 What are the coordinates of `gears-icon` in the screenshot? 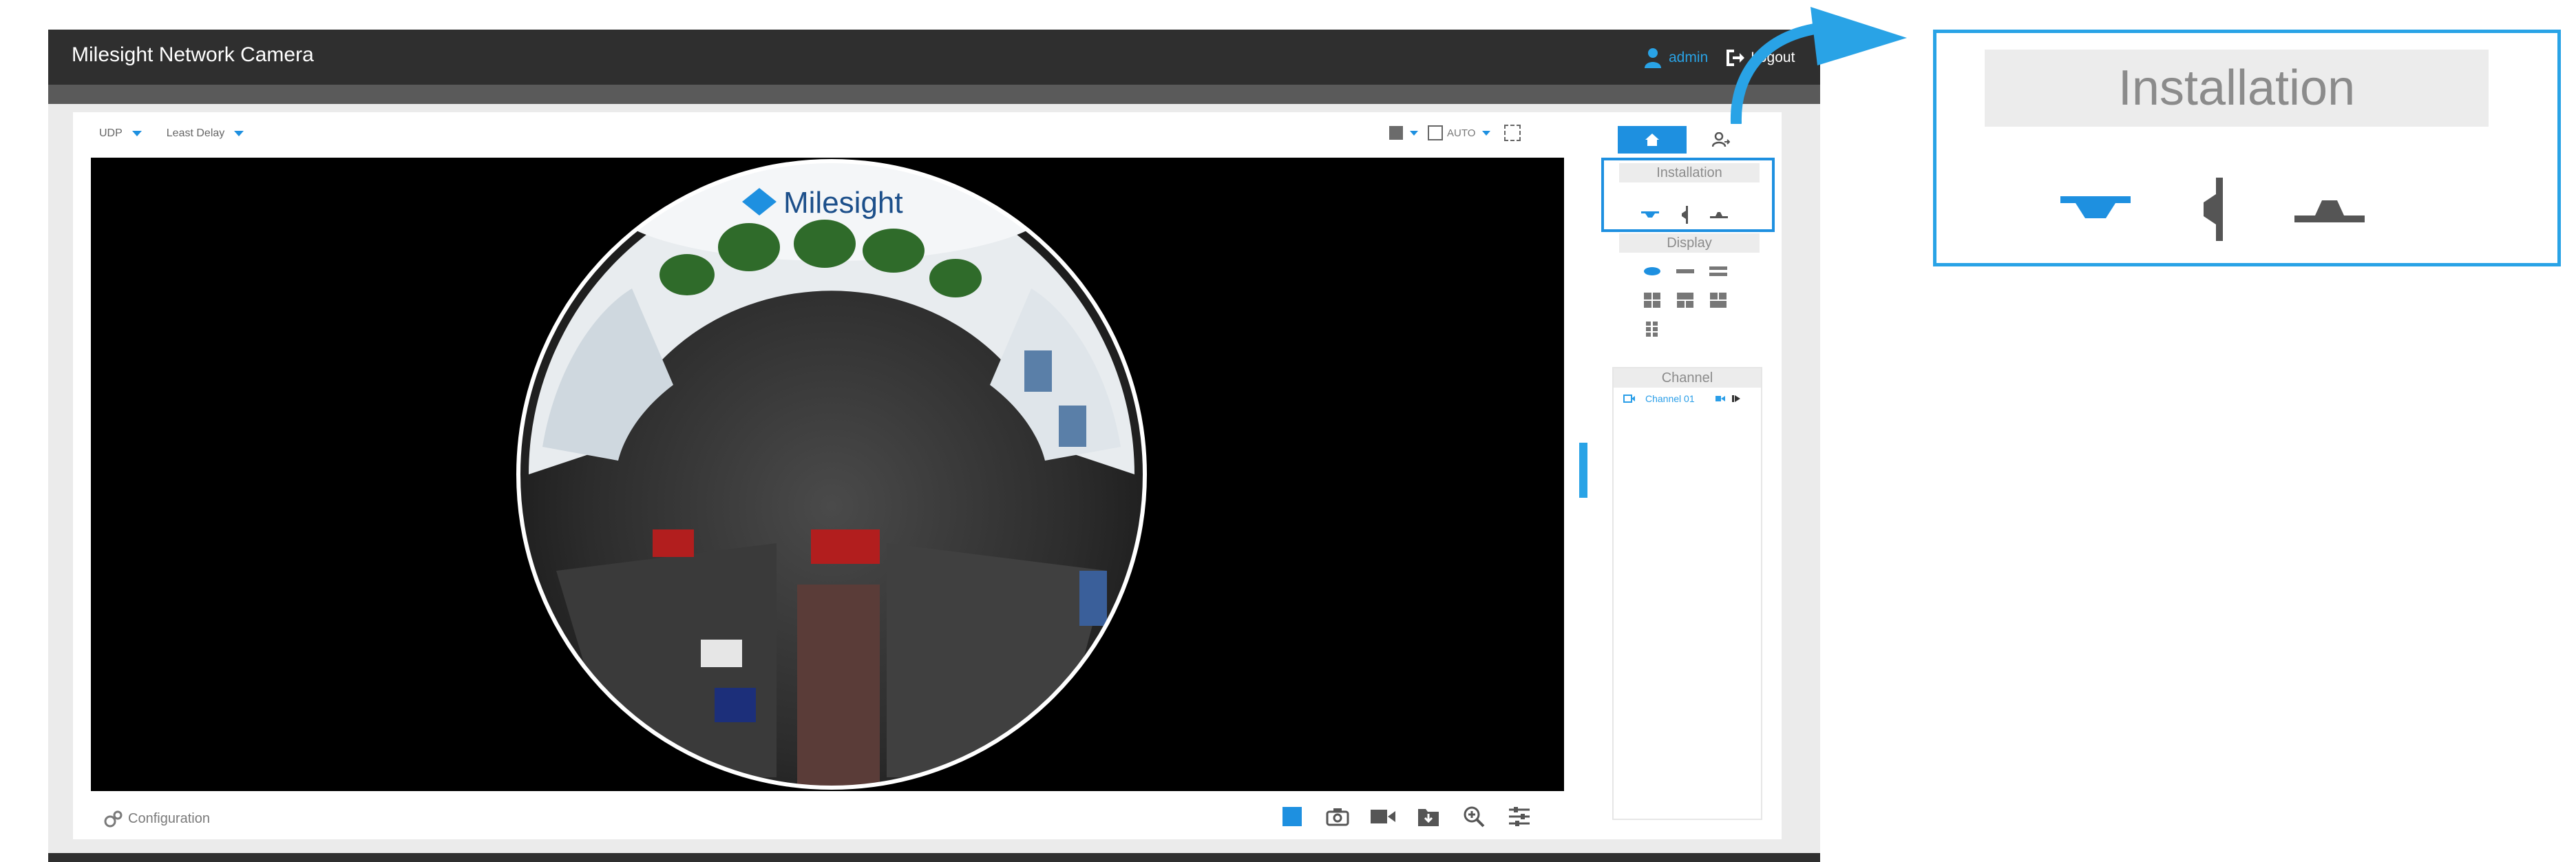 It's located at (114, 819).